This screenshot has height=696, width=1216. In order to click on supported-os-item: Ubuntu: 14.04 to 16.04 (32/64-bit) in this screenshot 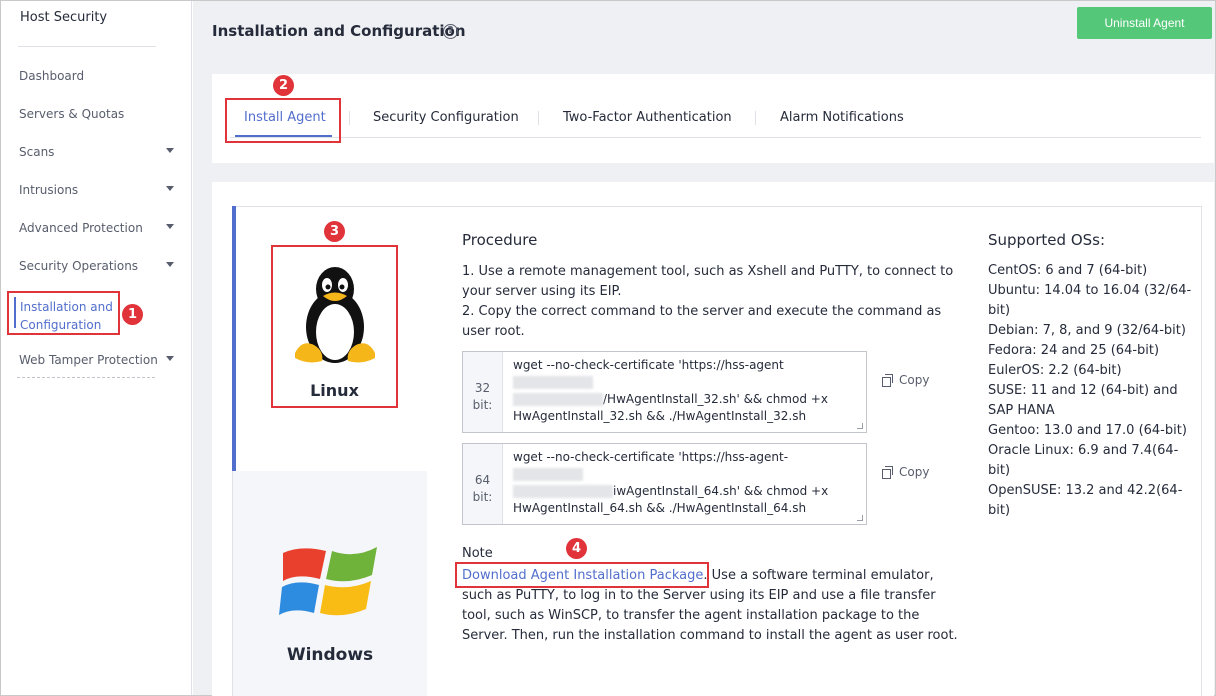, I will do `click(1090, 300)`.